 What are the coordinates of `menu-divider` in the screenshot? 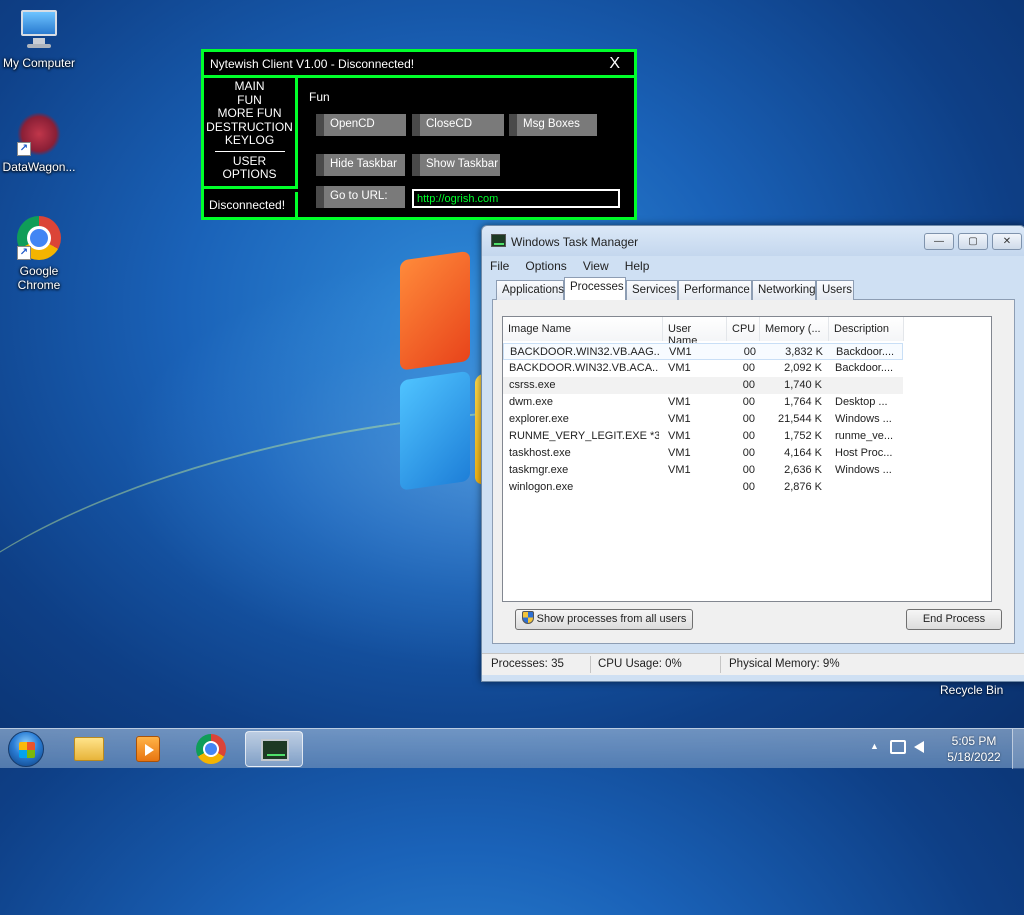 It's located at (249, 151).